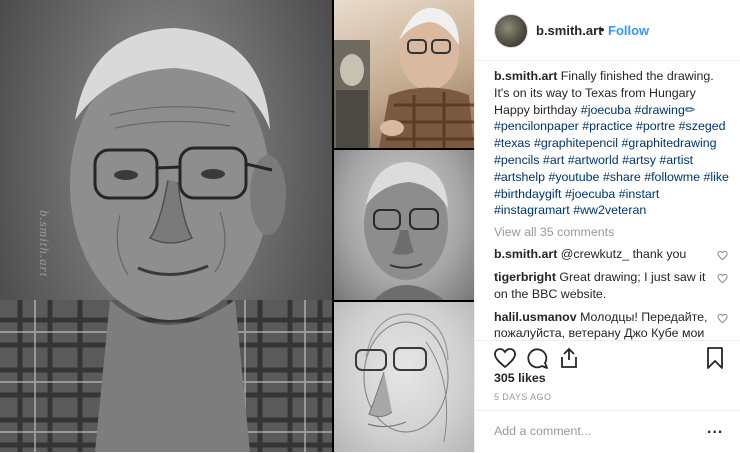 This screenshot has height=453, width=740. What do you see at coordinates (668, 143) in the screenshot?
I see `hashtag-link: #graphitedrawing` at bounding box center [668, 143].